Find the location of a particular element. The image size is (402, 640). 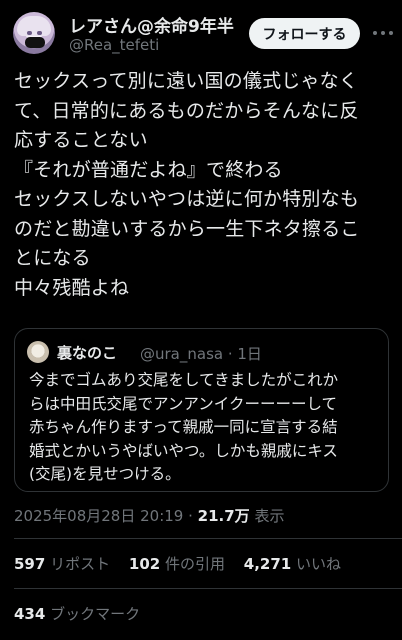

author-handle: @Rea_tefeti is located at coordinates (114, 45).